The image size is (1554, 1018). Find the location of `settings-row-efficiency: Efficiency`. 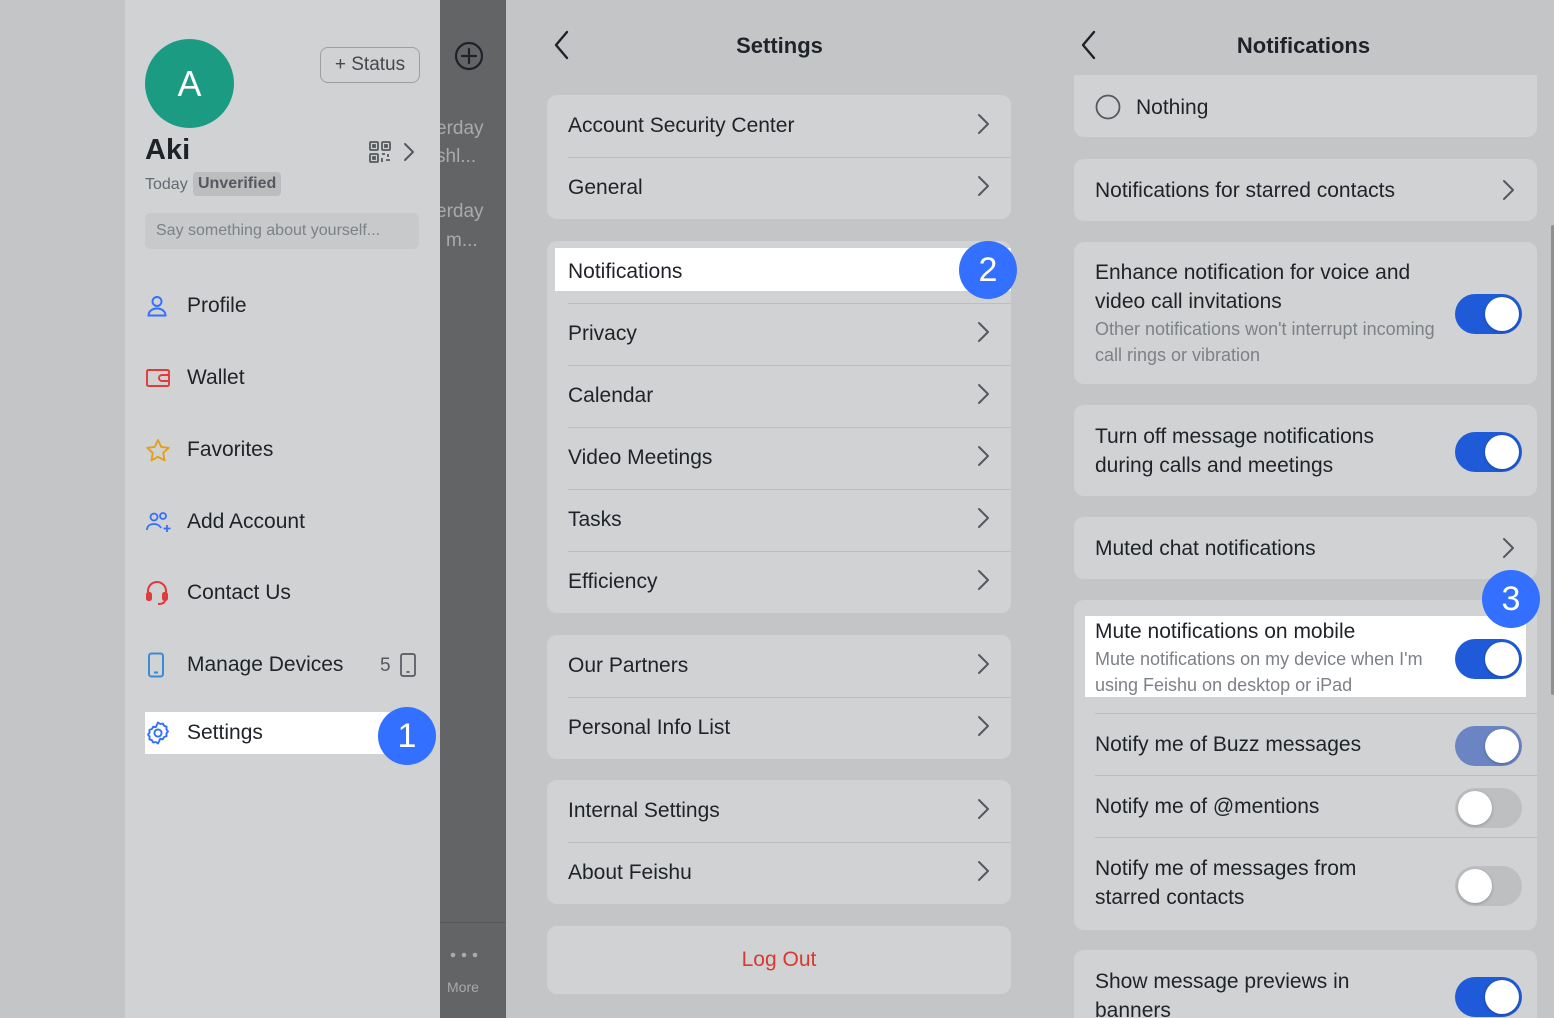

settings-row-efficiency: Efficiency is located at coordinates (779, 582).